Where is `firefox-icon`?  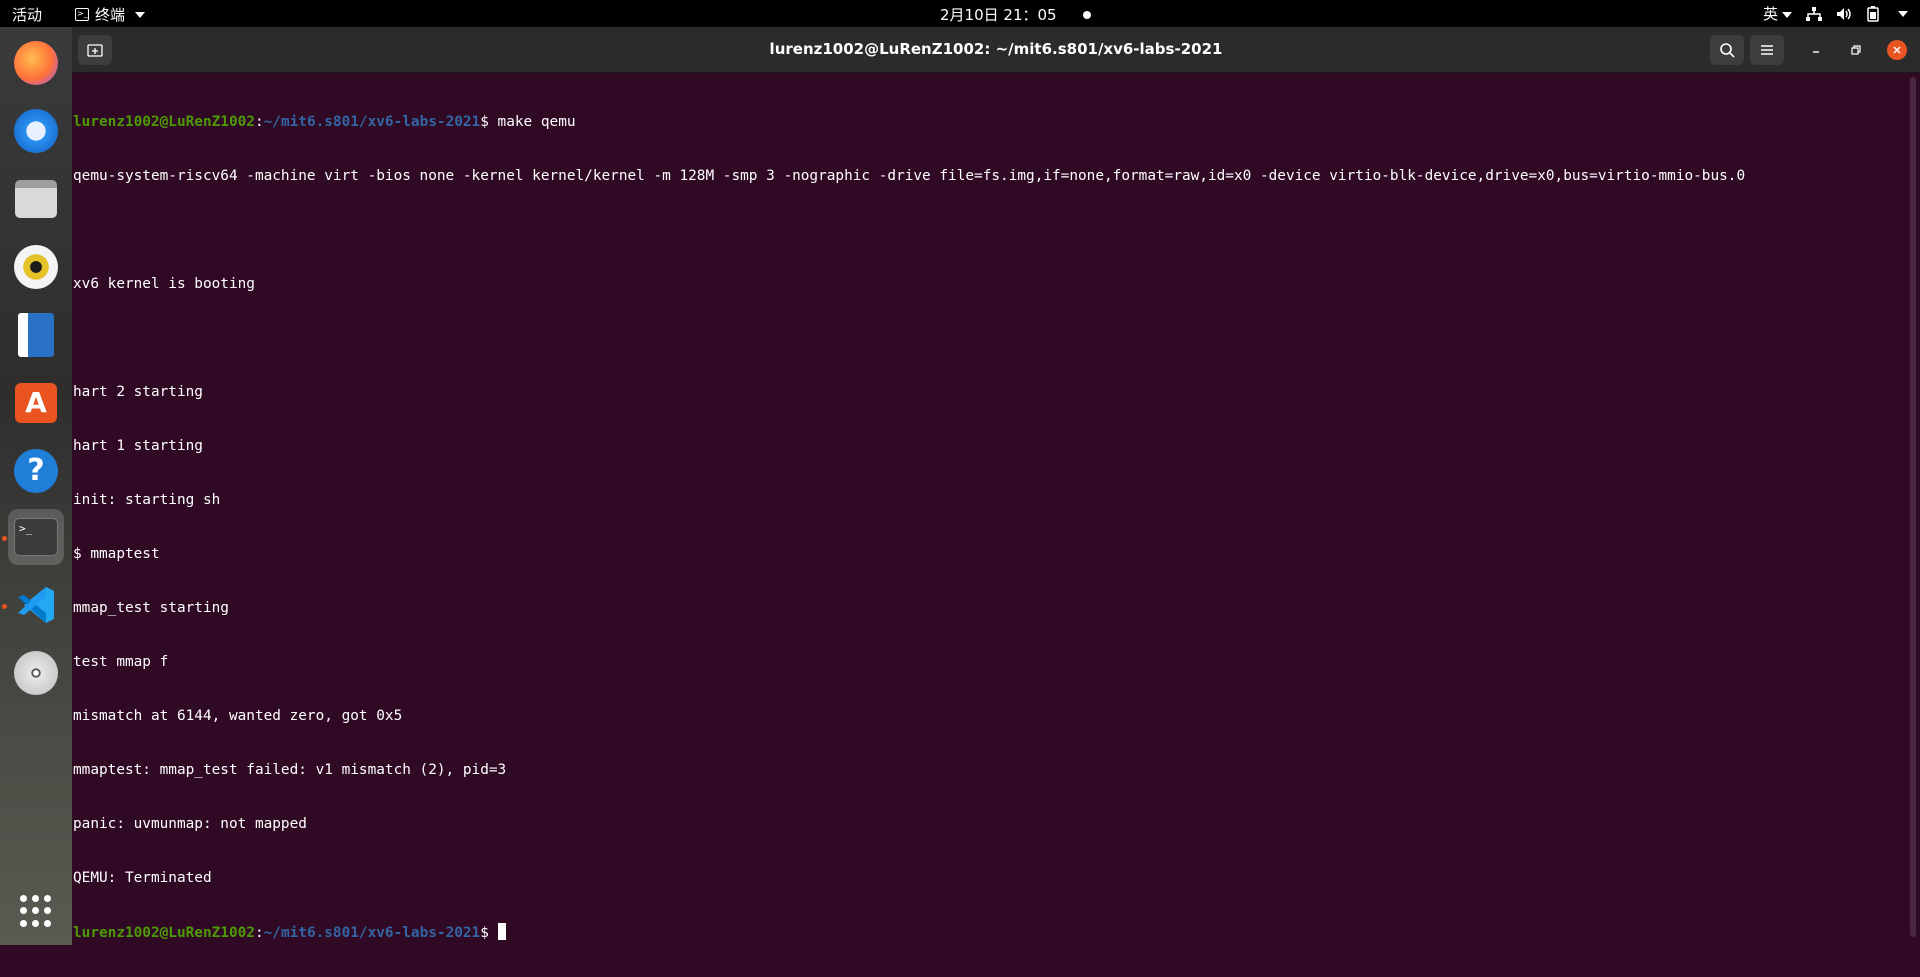 firefox-icon is located at coordinates (36, 63).